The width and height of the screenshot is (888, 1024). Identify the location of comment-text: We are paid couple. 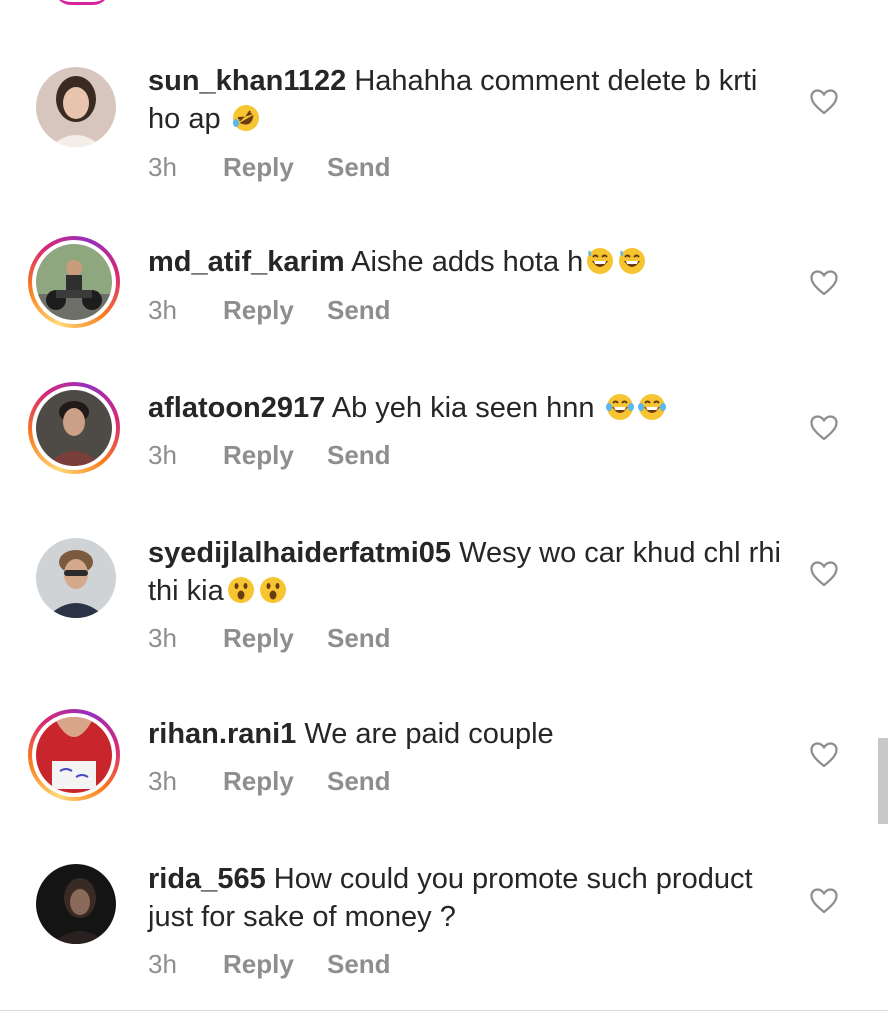
(429, 734).